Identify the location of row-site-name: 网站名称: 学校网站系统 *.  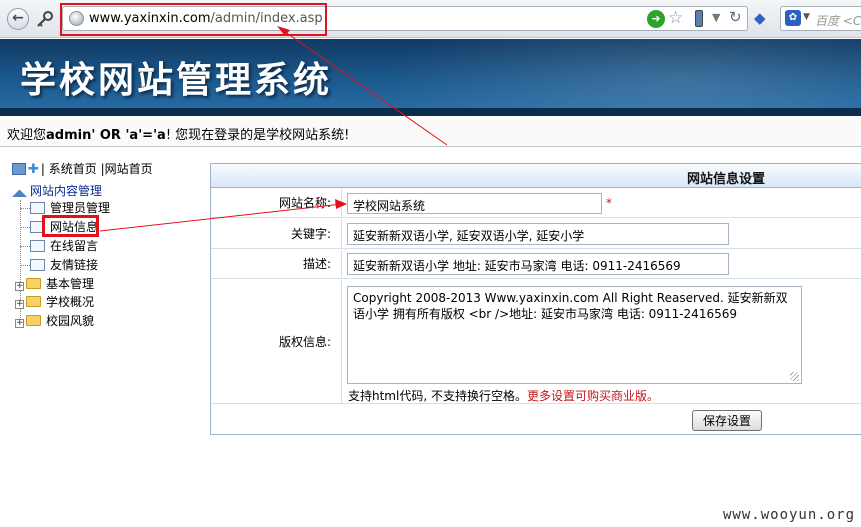
(536, 203).